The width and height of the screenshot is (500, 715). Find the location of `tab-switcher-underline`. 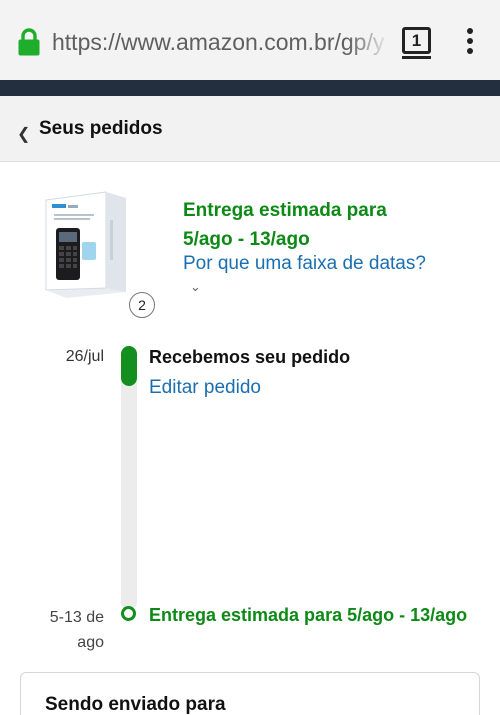

tab-switcher-underline is located at coordinates (416, 57).